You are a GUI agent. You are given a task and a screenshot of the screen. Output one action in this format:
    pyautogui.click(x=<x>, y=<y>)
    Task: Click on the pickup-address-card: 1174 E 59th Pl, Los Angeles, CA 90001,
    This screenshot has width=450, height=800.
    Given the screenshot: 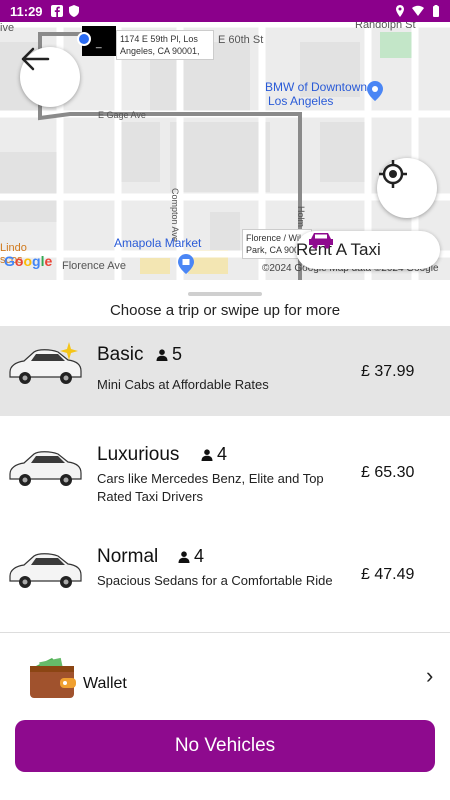 What is the action you would take?
    pyautogui.click(x=165, y=45)
    